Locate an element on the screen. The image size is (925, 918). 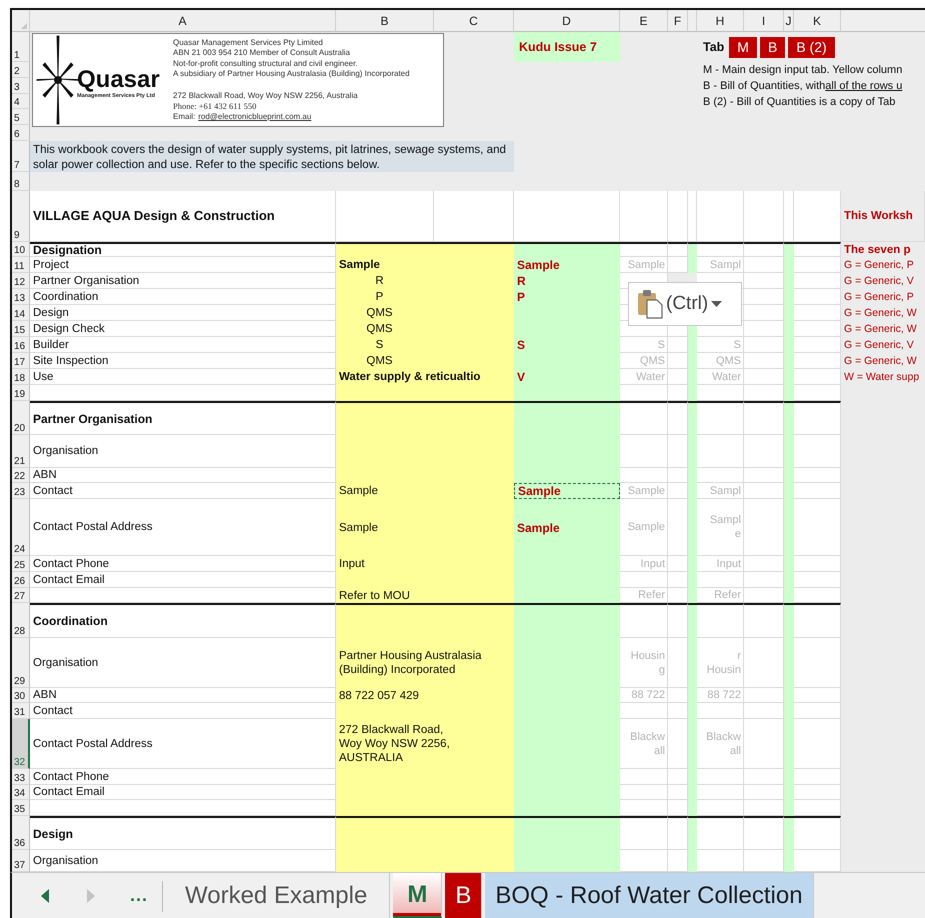
company-info-line: Not-for-profit consulting structural and civil engineer. is located at coordinates (266, 64).